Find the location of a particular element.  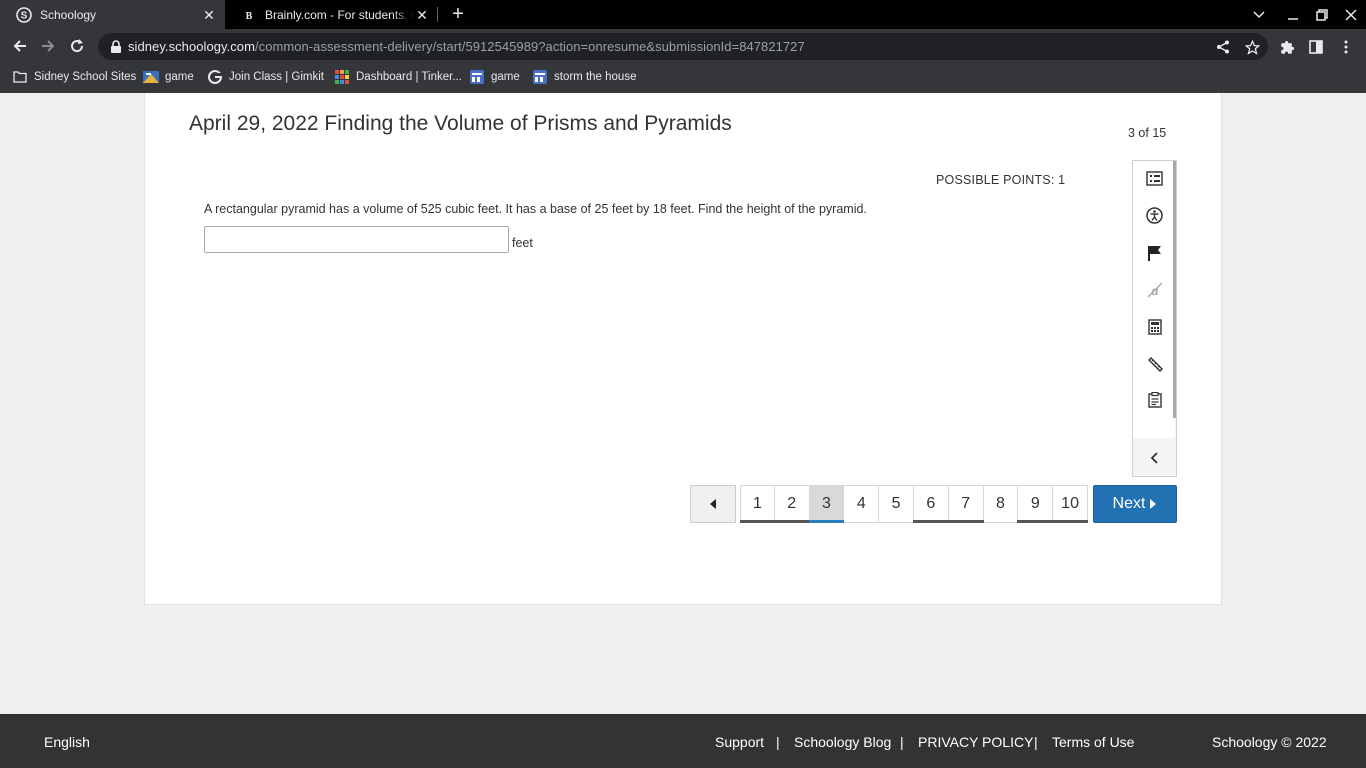

restore-icon is located at coordinates (1322, 14).